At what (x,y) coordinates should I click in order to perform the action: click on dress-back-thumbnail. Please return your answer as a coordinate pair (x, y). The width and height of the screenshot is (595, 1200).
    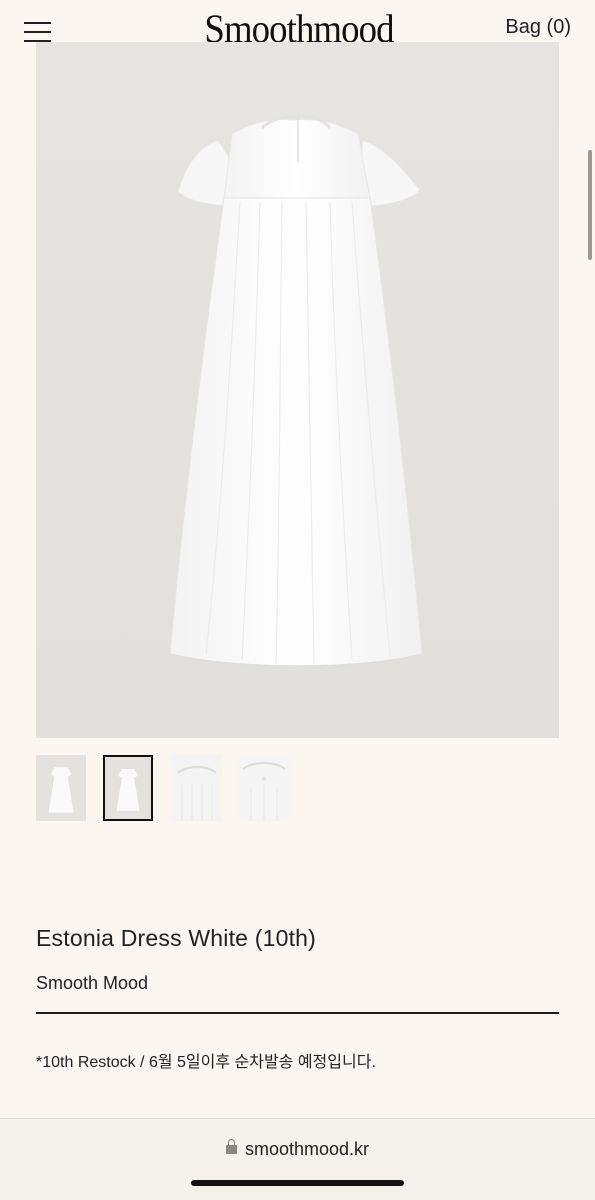
    Looking at the image, I should click on (128, 788).